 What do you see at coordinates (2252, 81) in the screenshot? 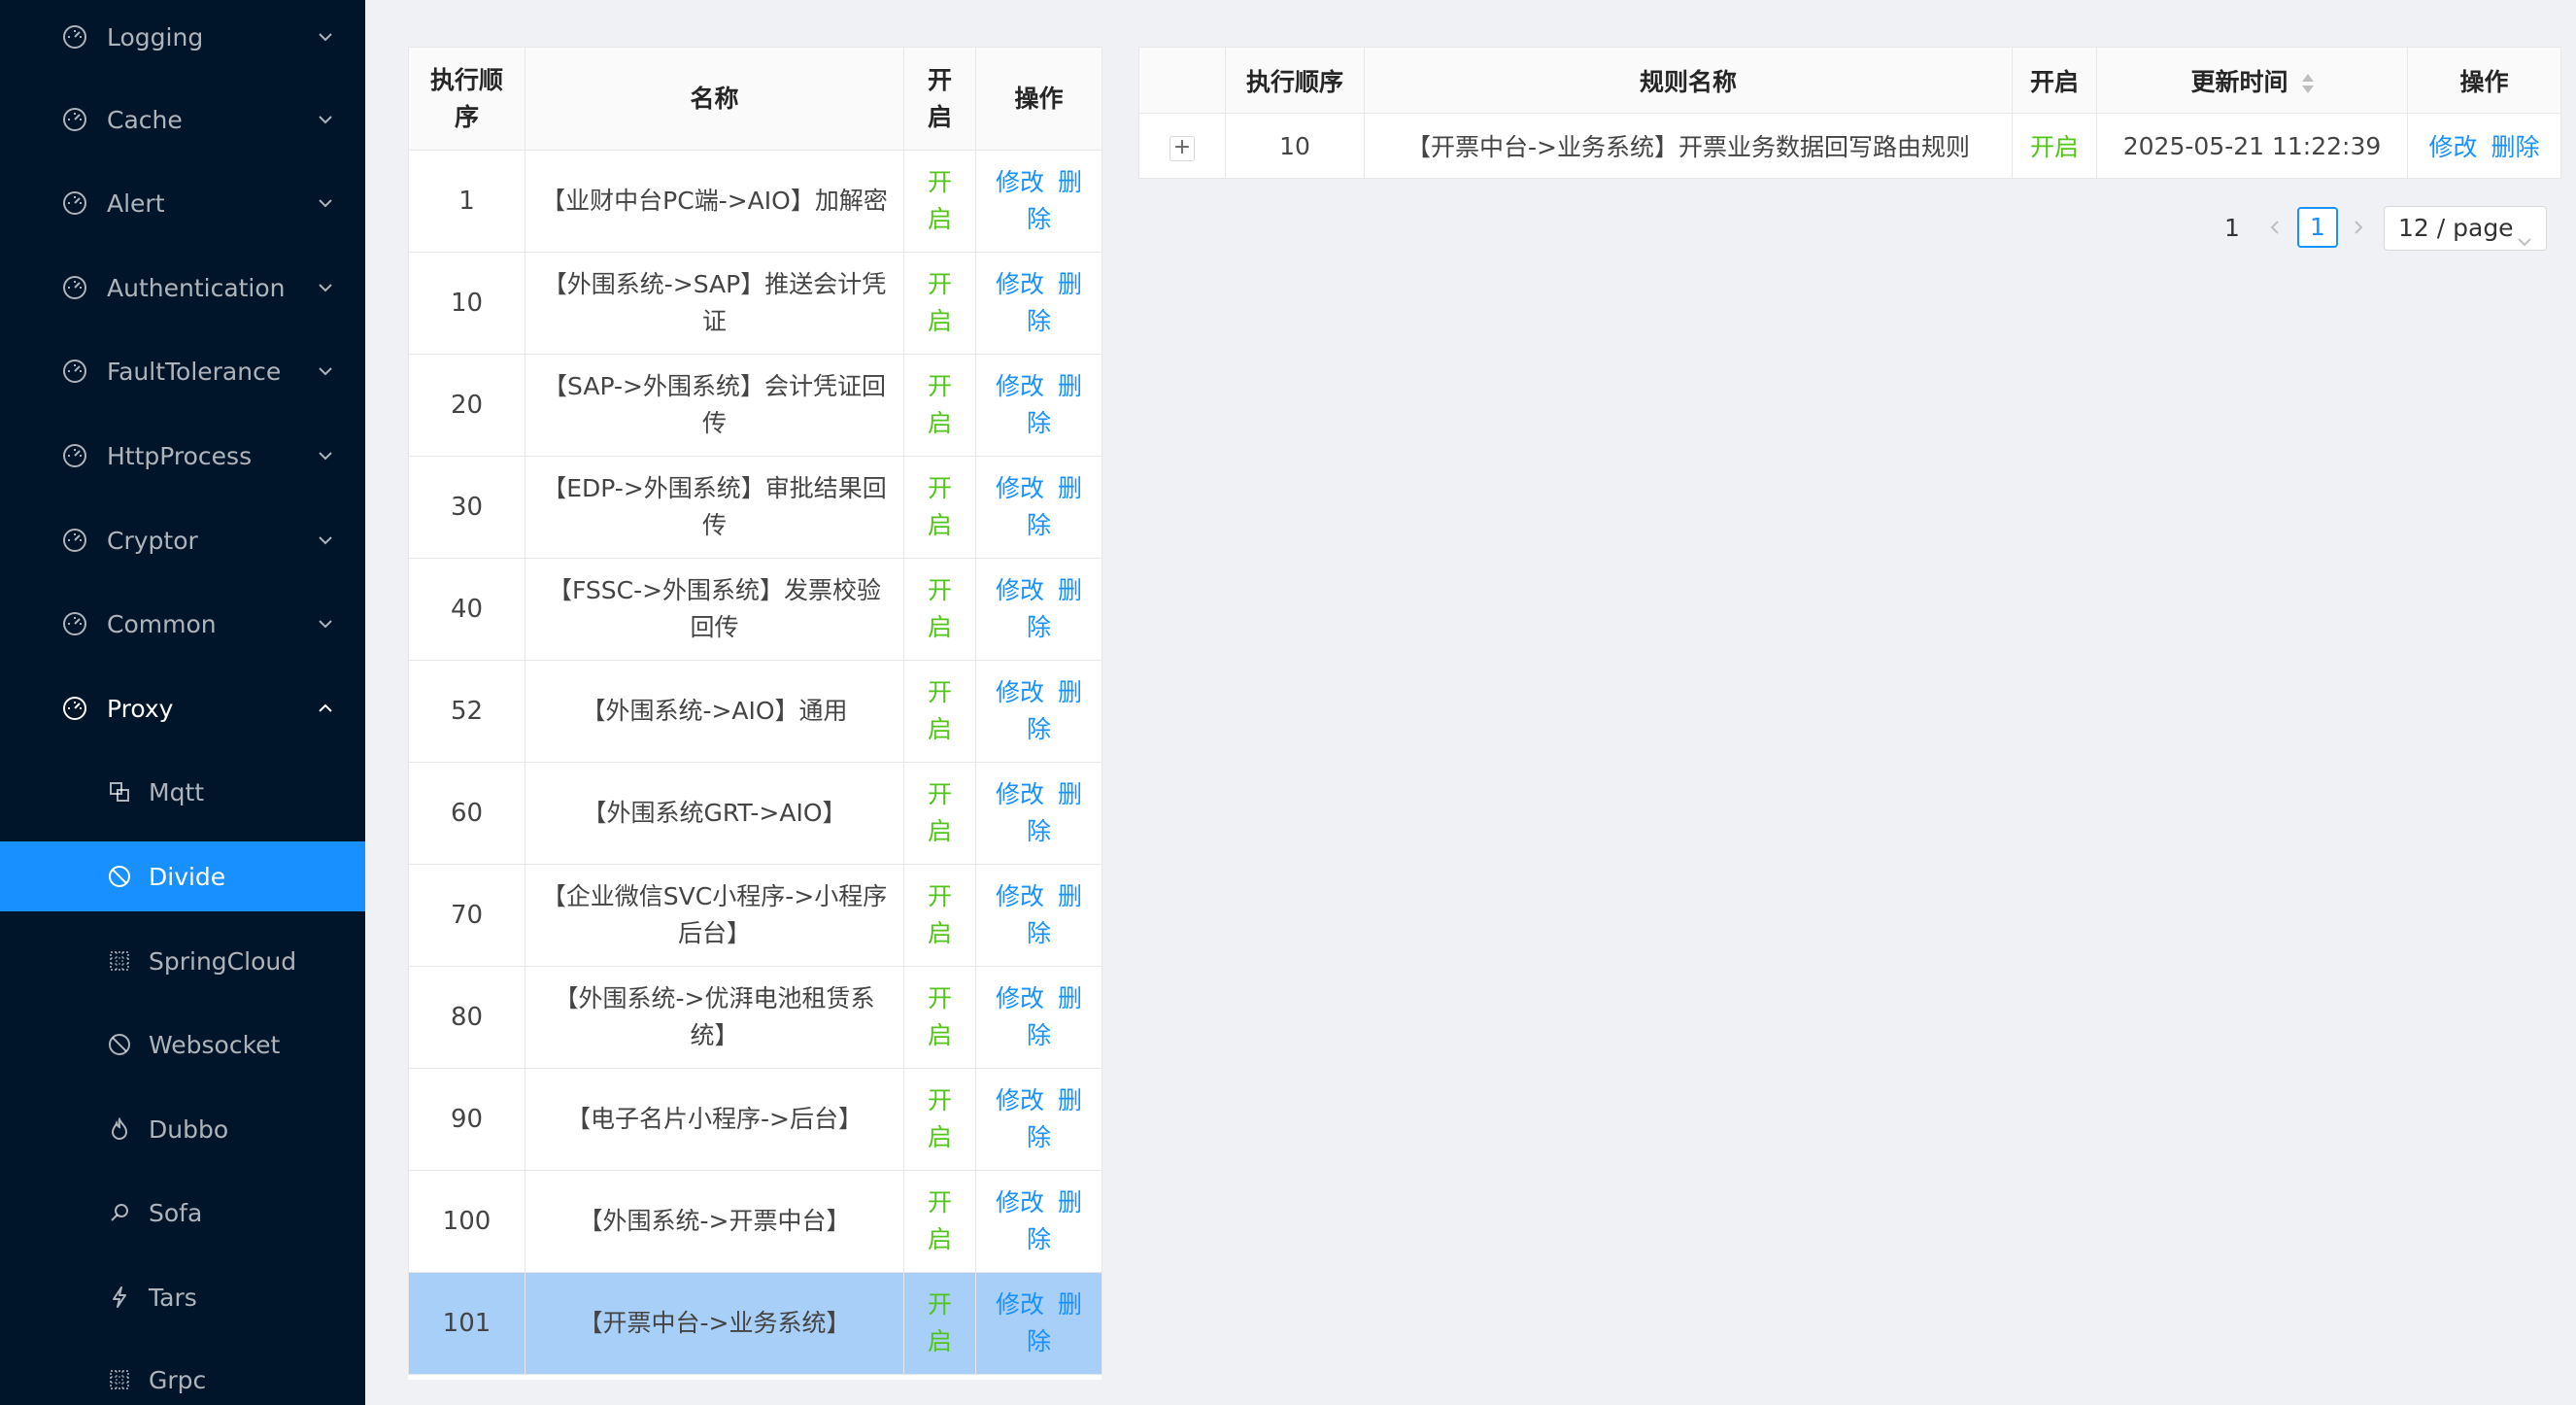
I see `column-header-updated: 更新时间` at bounding box center [2252, 81].